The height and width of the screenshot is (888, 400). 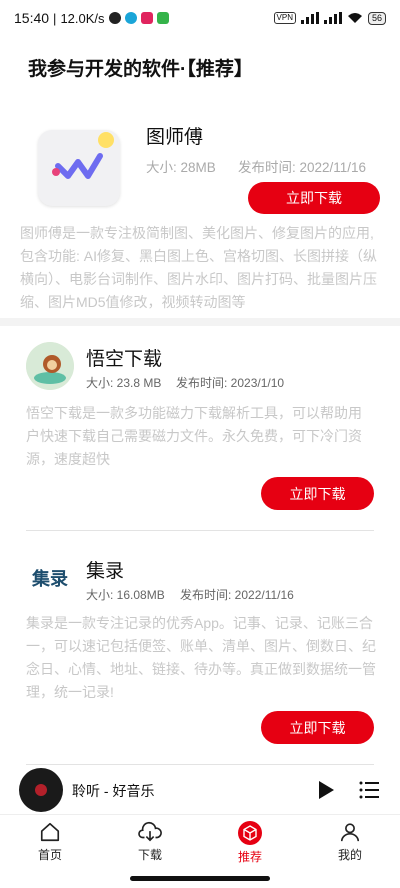 I want to click on app-name: 集录, so click(x=105, y=571).